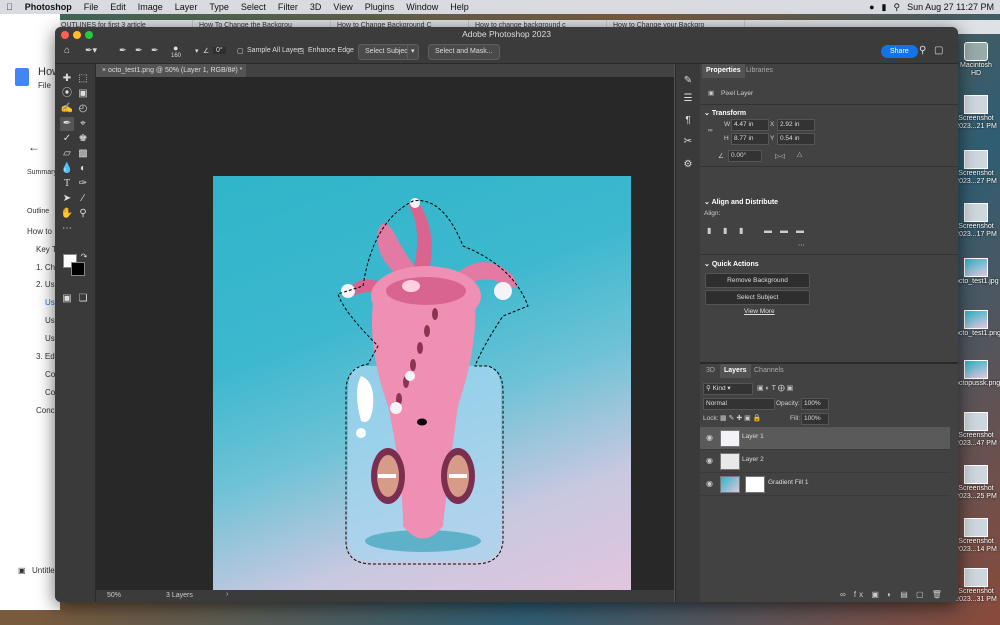  Describe the element at coordinates (976, 483) in the screenshot. I see `desktop-icon: Screenshot 2023...25 PM` at that location.